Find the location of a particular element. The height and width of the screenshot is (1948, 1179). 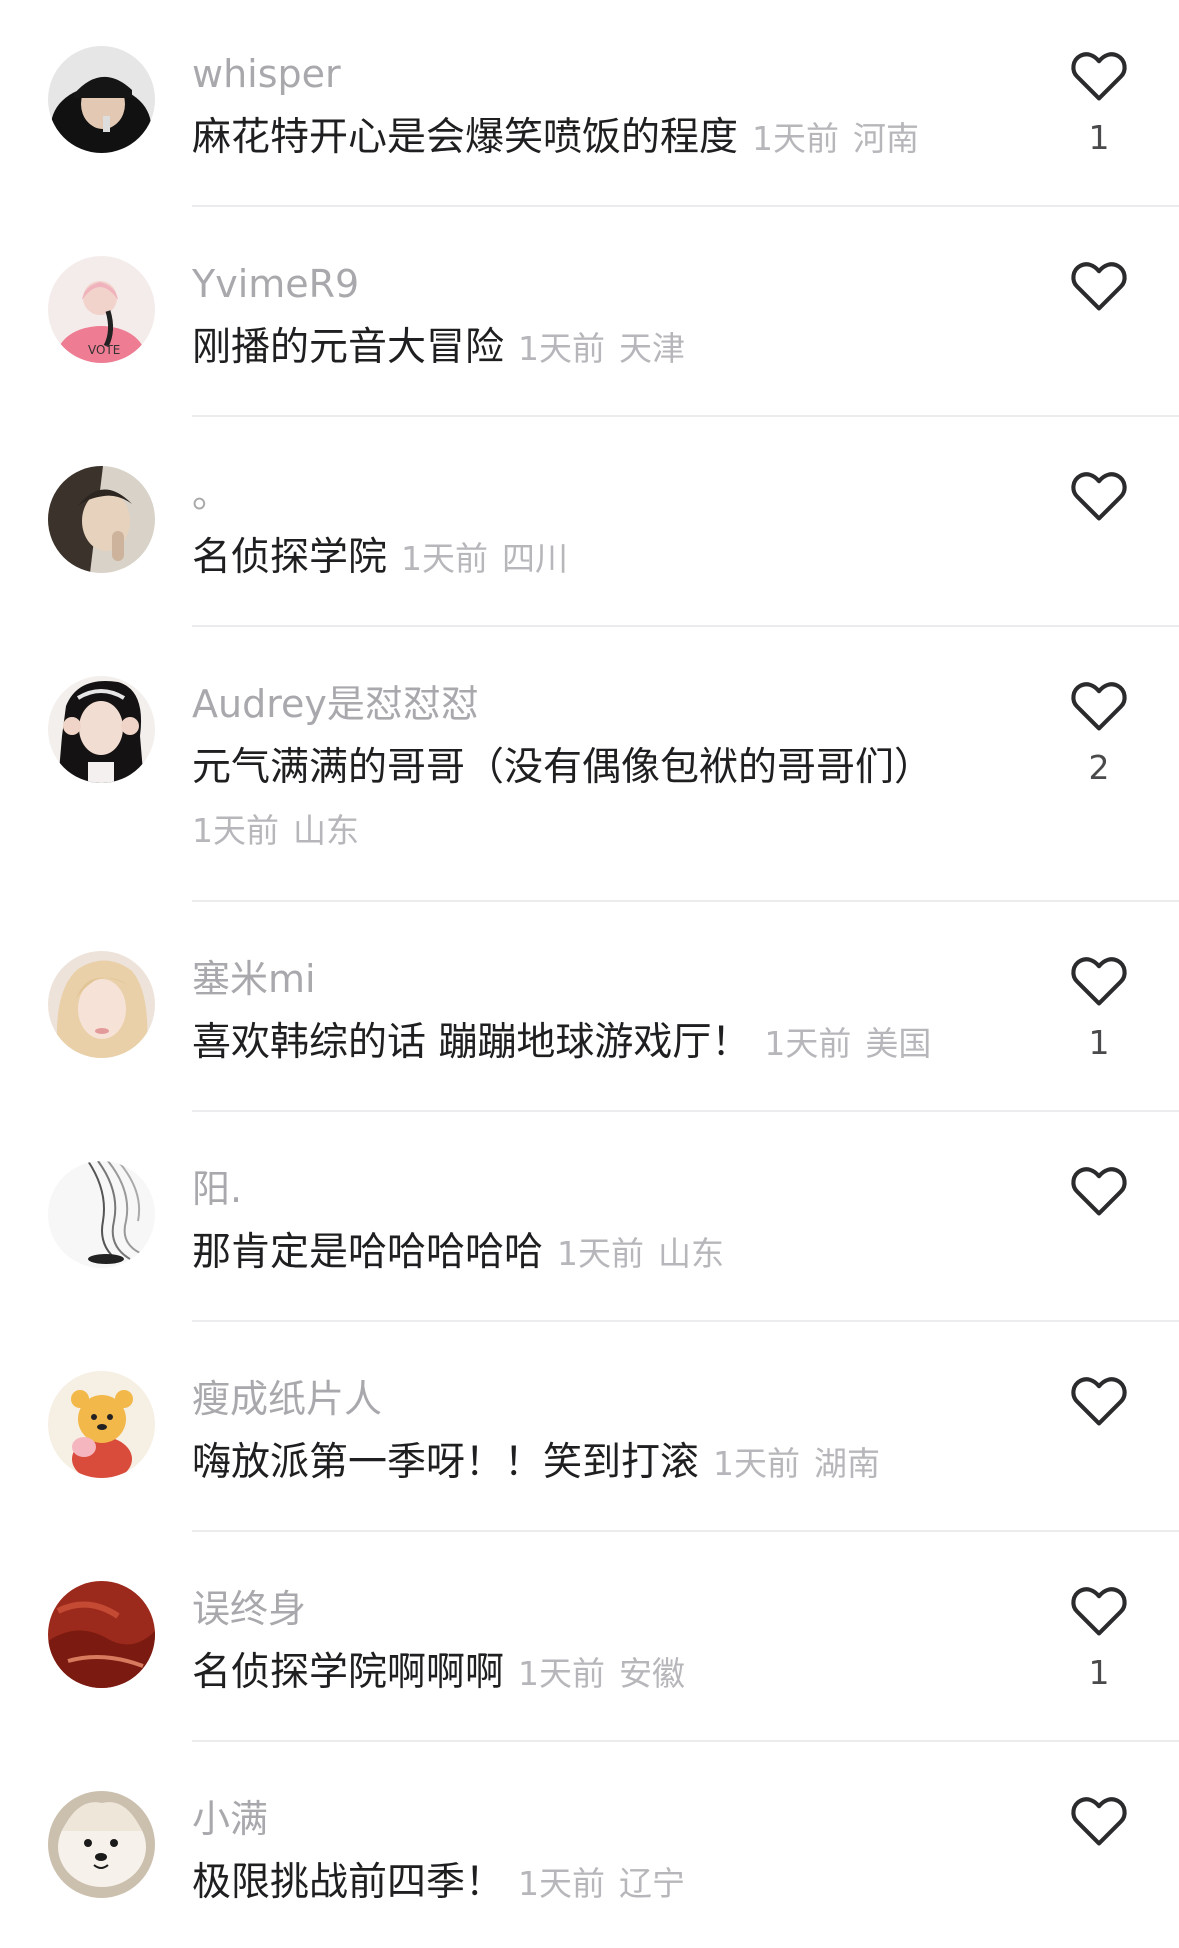

comment-text: 名侦探学院啊啊啊 is located at coordinates (348, 1672).